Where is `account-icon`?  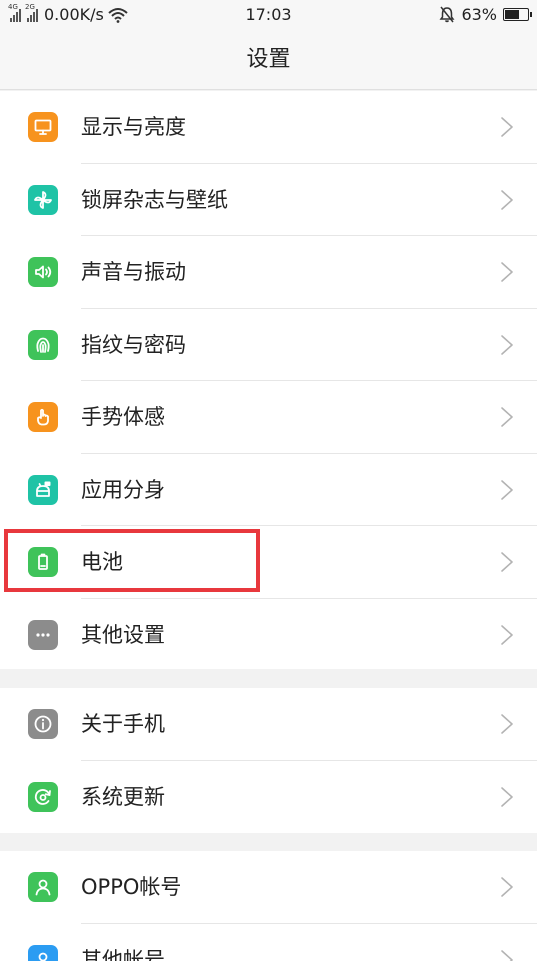 account-icon is located at coordinates (43, 952).